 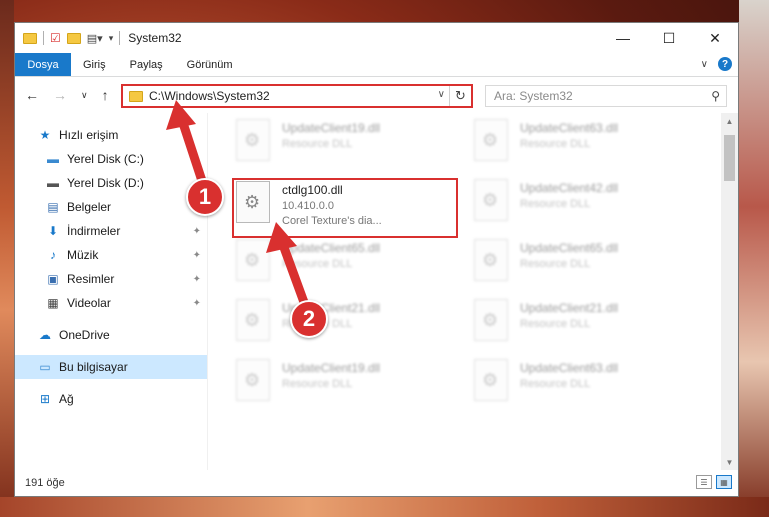 What do you see at coordinates (84, 95) in the screenshot?
I see `recent-locations-button: ∨` at bounding box center [84, 95].